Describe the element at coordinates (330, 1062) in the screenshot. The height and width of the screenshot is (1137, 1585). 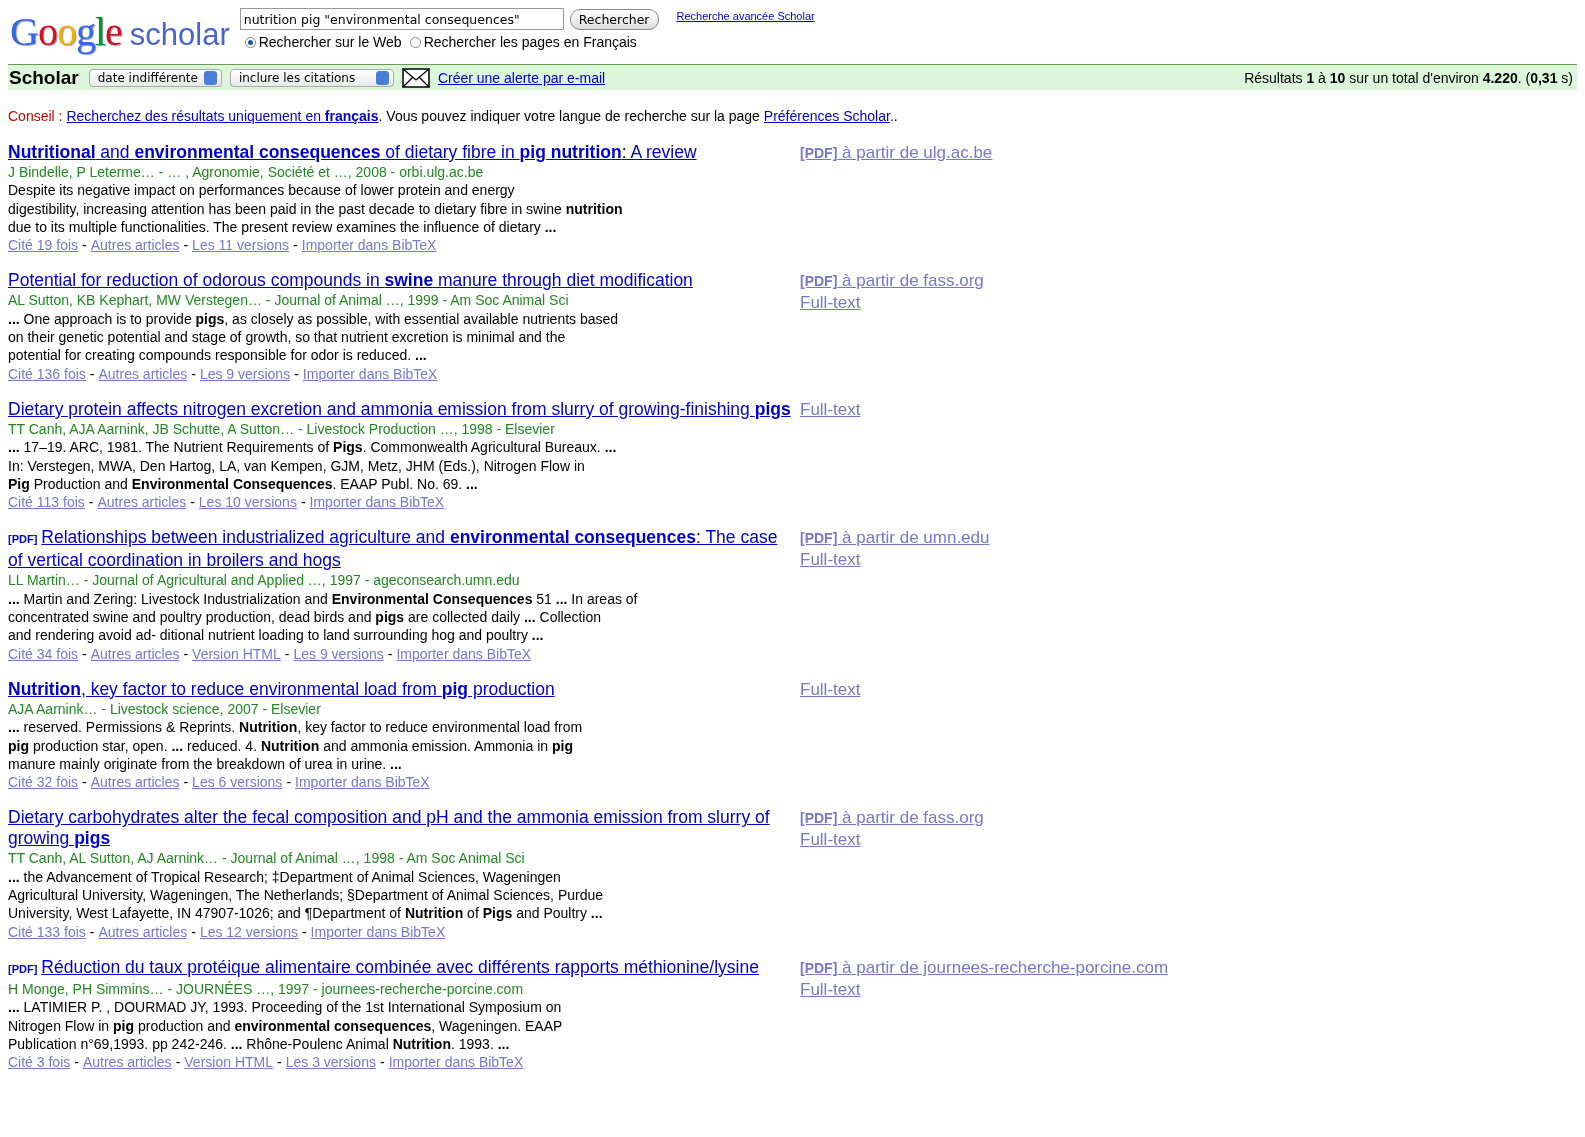
I see `result-link: Les 3 versions` at that location.